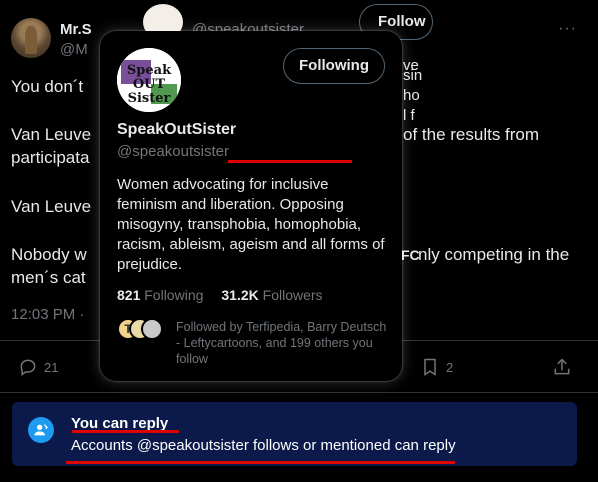  I want to click on following-button: Following, so click(334, 66).